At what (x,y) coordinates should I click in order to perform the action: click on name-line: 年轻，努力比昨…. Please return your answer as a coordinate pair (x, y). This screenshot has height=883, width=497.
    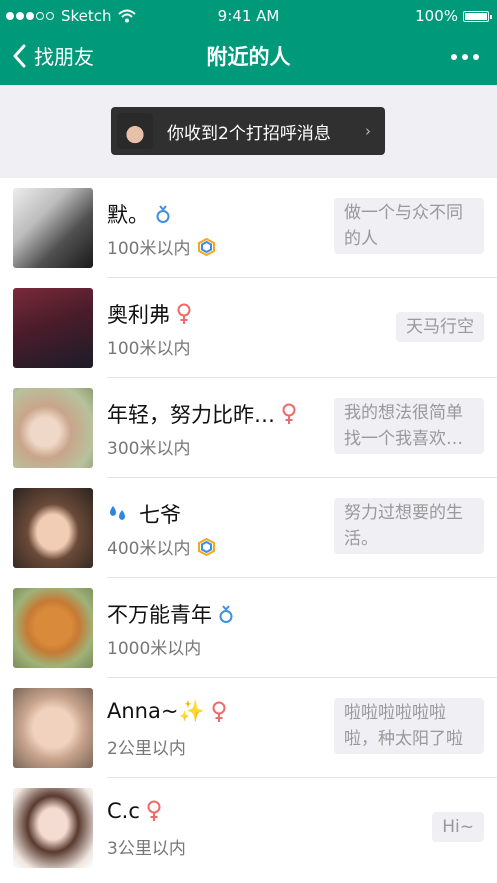
    Looking at the image, I should click on (202, 414).